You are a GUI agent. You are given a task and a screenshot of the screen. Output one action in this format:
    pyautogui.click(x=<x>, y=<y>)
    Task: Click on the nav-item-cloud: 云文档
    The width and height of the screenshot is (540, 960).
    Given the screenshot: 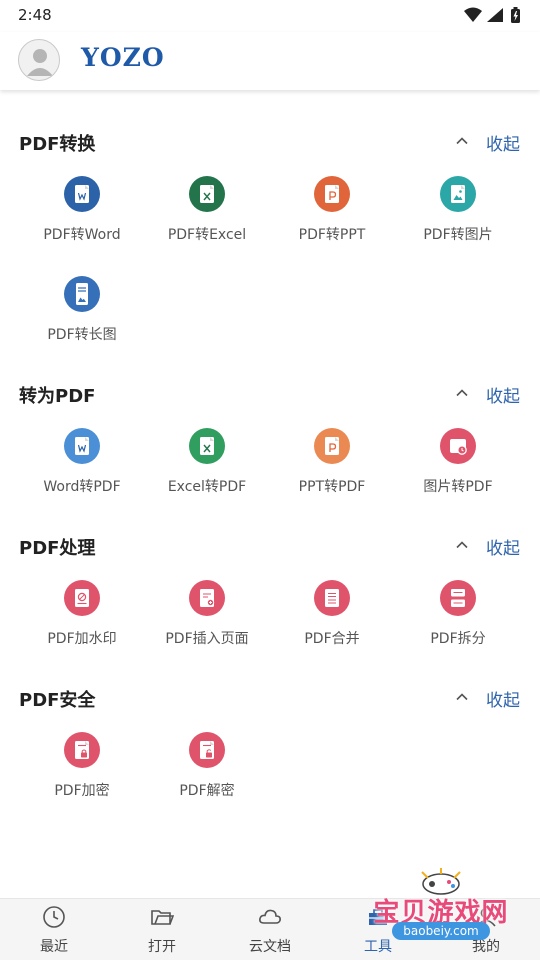 What is the action you would take?
    pyautogui.click(x=270, y=929)
    